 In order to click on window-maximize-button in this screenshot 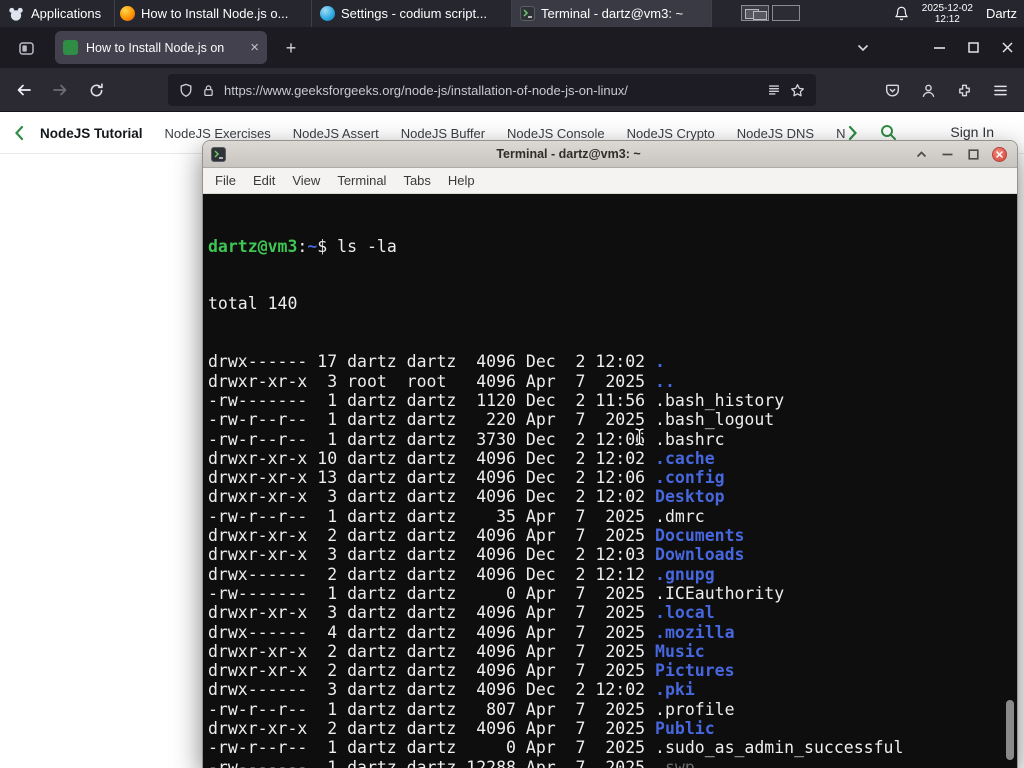, I will do `click(973, 47)`.